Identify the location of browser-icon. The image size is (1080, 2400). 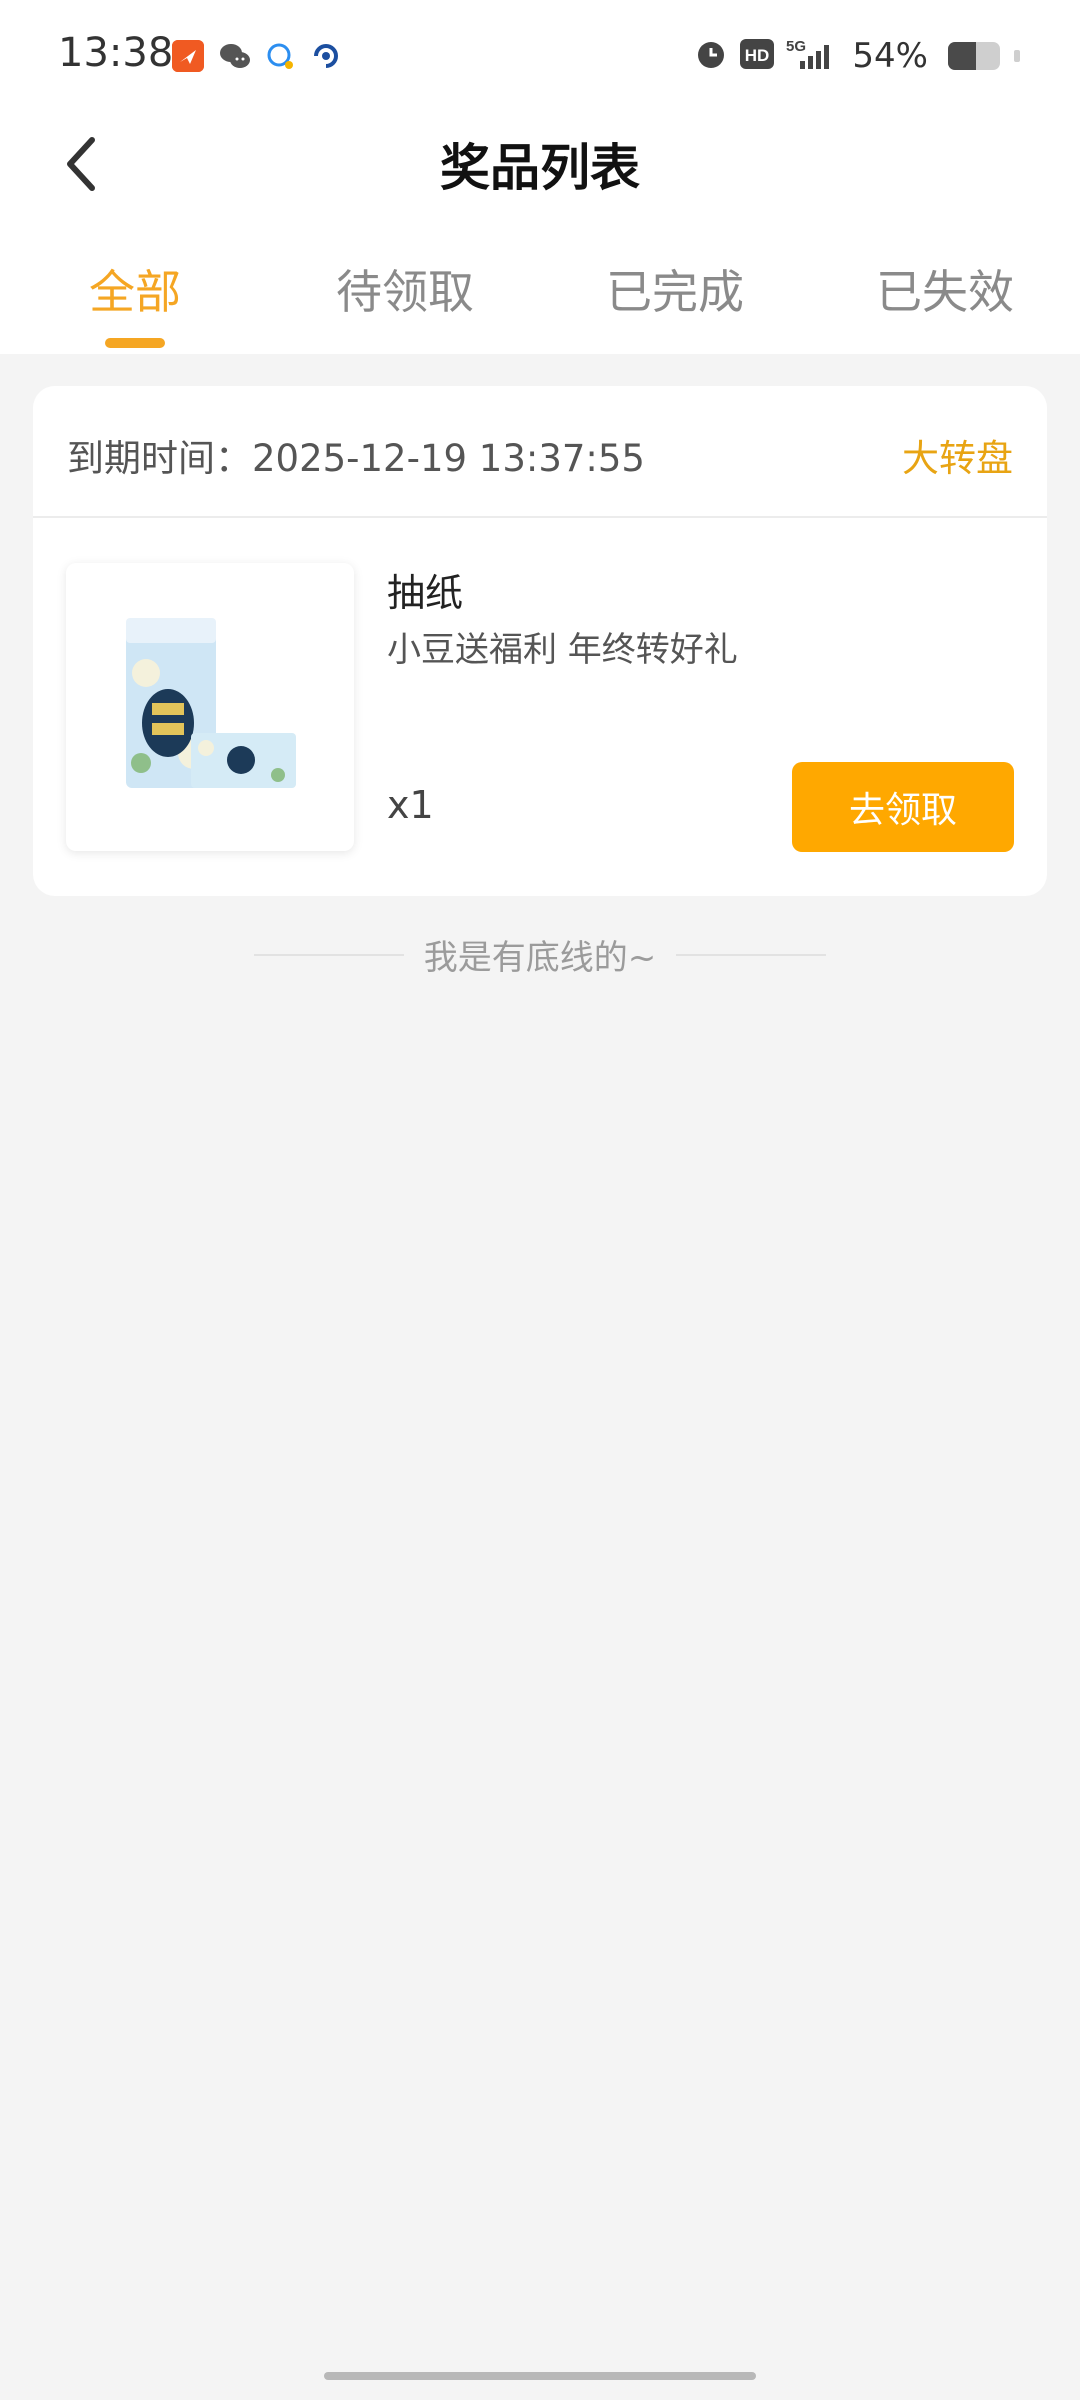
(326, 56).